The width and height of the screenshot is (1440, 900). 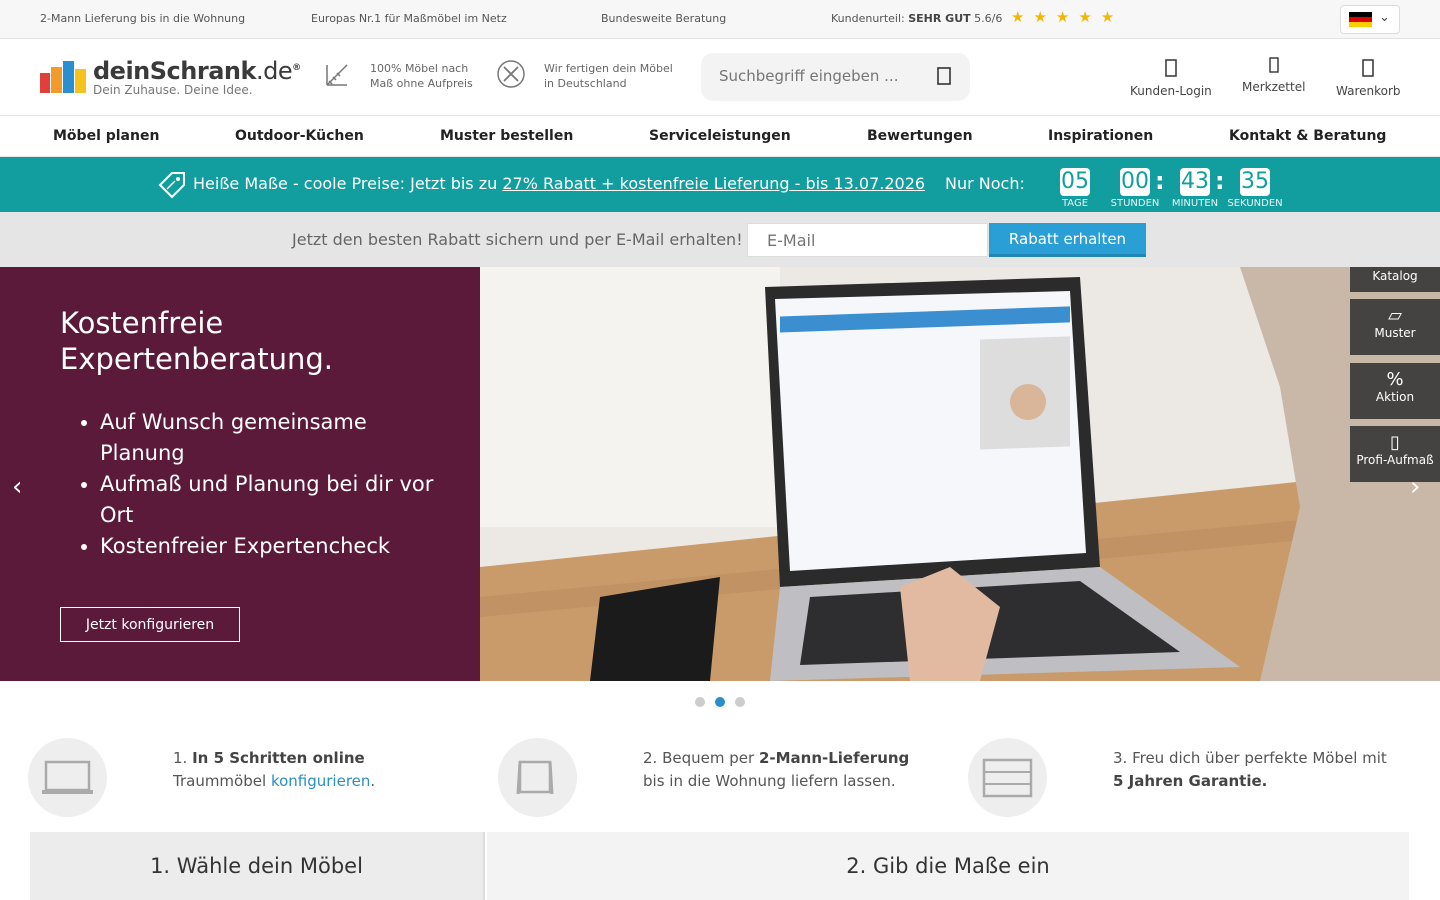 I want to click on nav-inspirationen: Inspirationen, so click(x=1100, y=136).